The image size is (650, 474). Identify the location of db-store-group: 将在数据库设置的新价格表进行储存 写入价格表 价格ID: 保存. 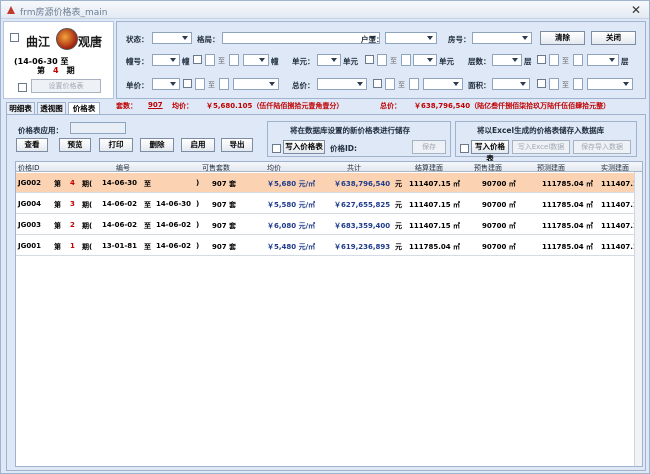
(359, 139).